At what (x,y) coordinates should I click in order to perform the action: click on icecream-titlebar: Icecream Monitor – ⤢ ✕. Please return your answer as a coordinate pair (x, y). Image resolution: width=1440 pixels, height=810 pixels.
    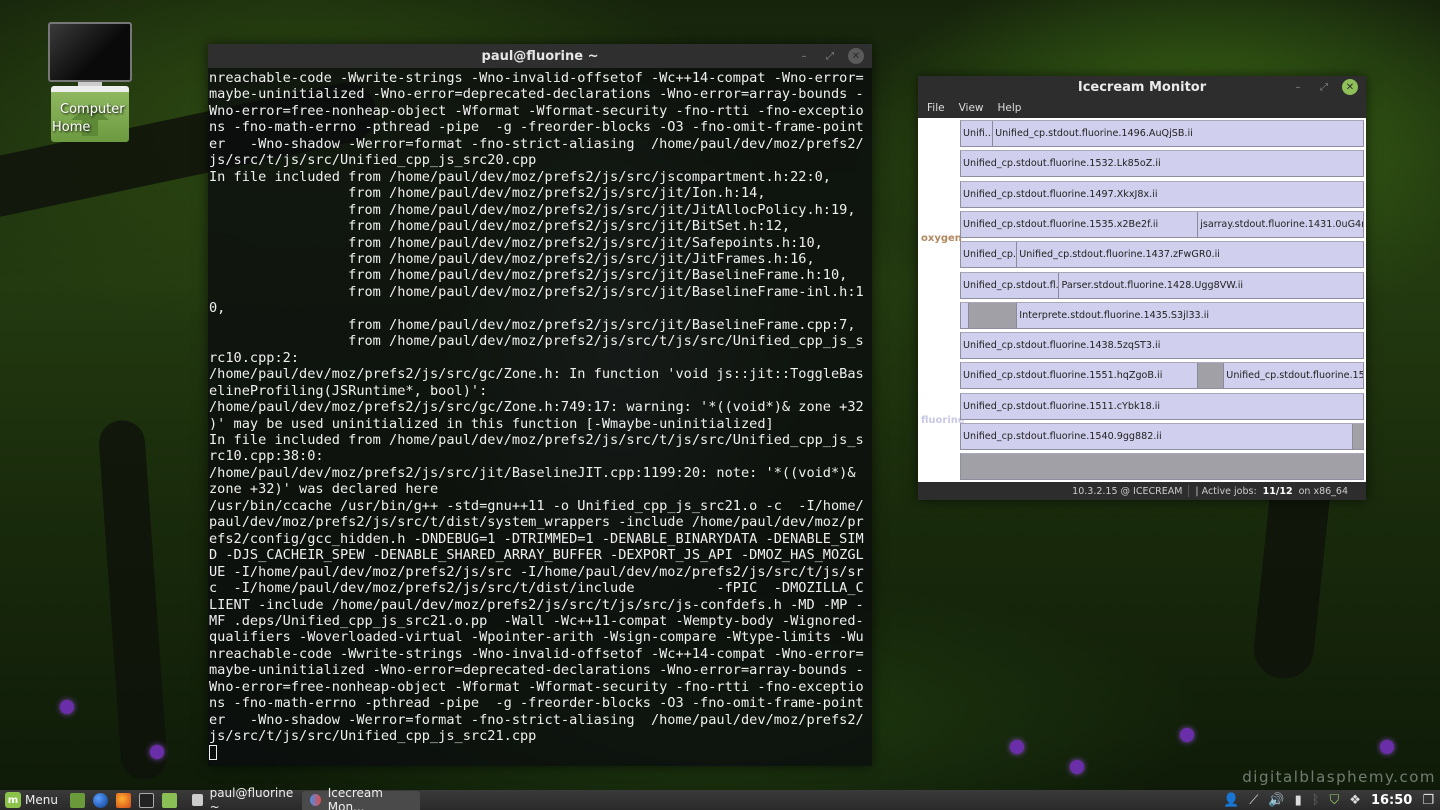
    Looking at the image, I should click on (1142, 87).